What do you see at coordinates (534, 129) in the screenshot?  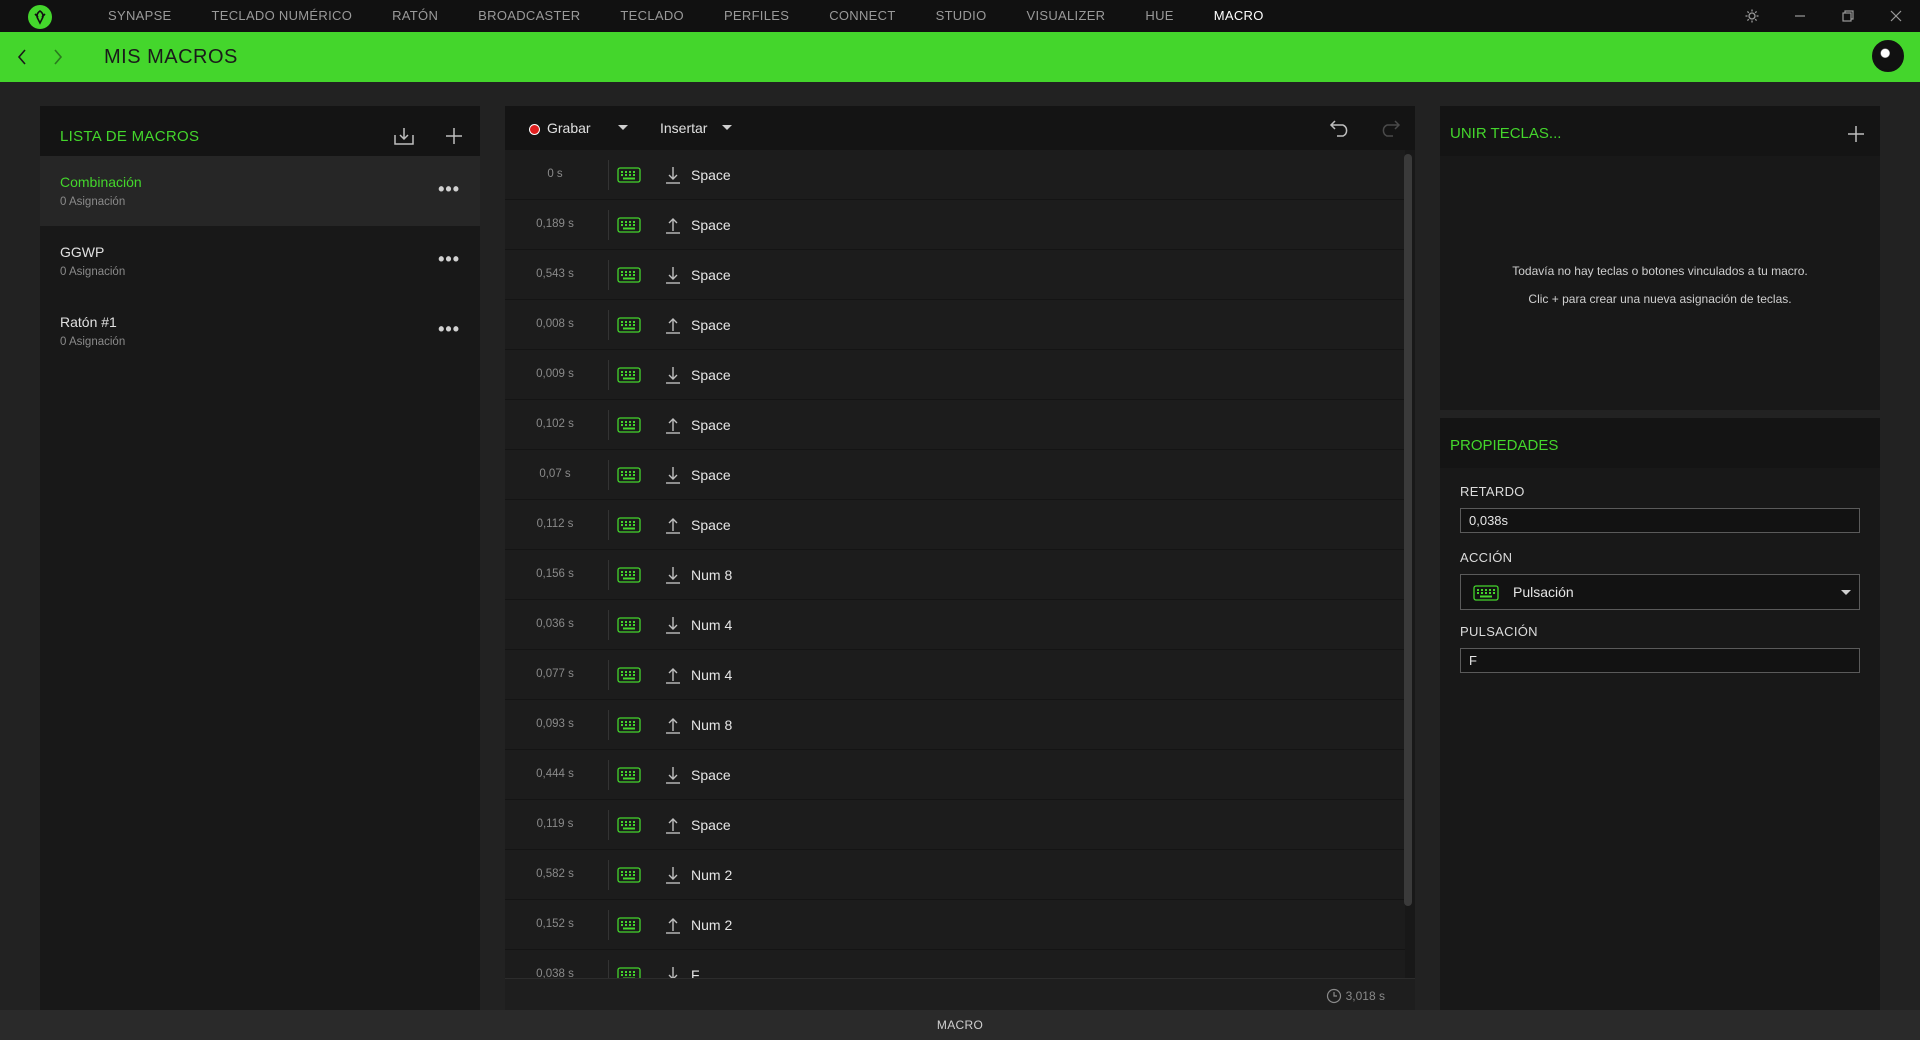 I see `record-dot-icon` at bounding box center [534, 129].